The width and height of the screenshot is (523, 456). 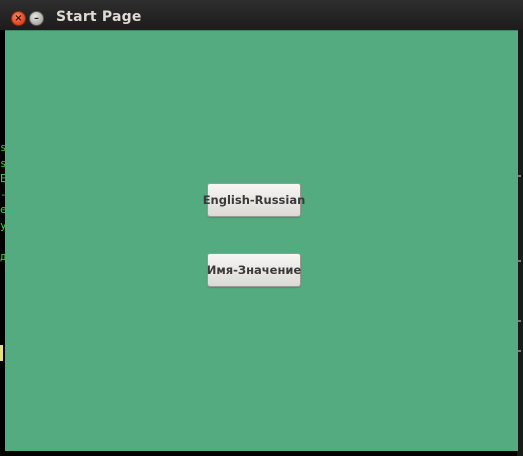 I want to click on window-title: Start Page, so click(x=99, y=17).